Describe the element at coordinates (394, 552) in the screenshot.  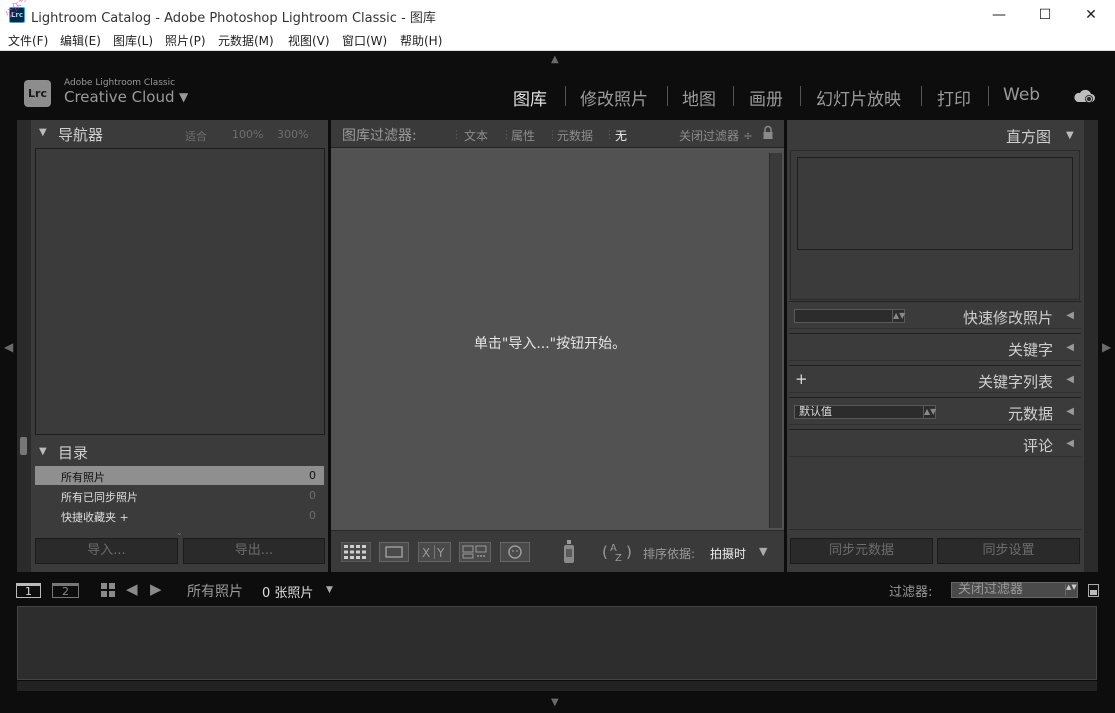
I see `loupe-view-icon` at that location.